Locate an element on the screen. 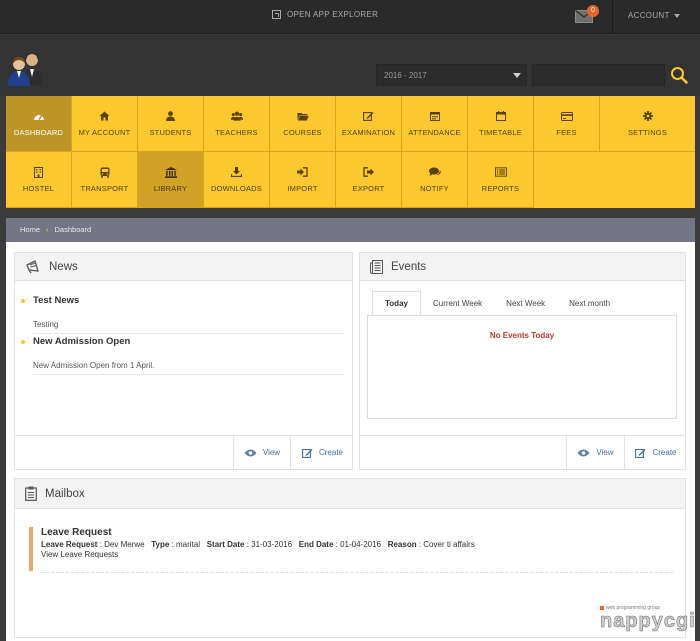  events-view-button: View is located at coordinates (595, 452).